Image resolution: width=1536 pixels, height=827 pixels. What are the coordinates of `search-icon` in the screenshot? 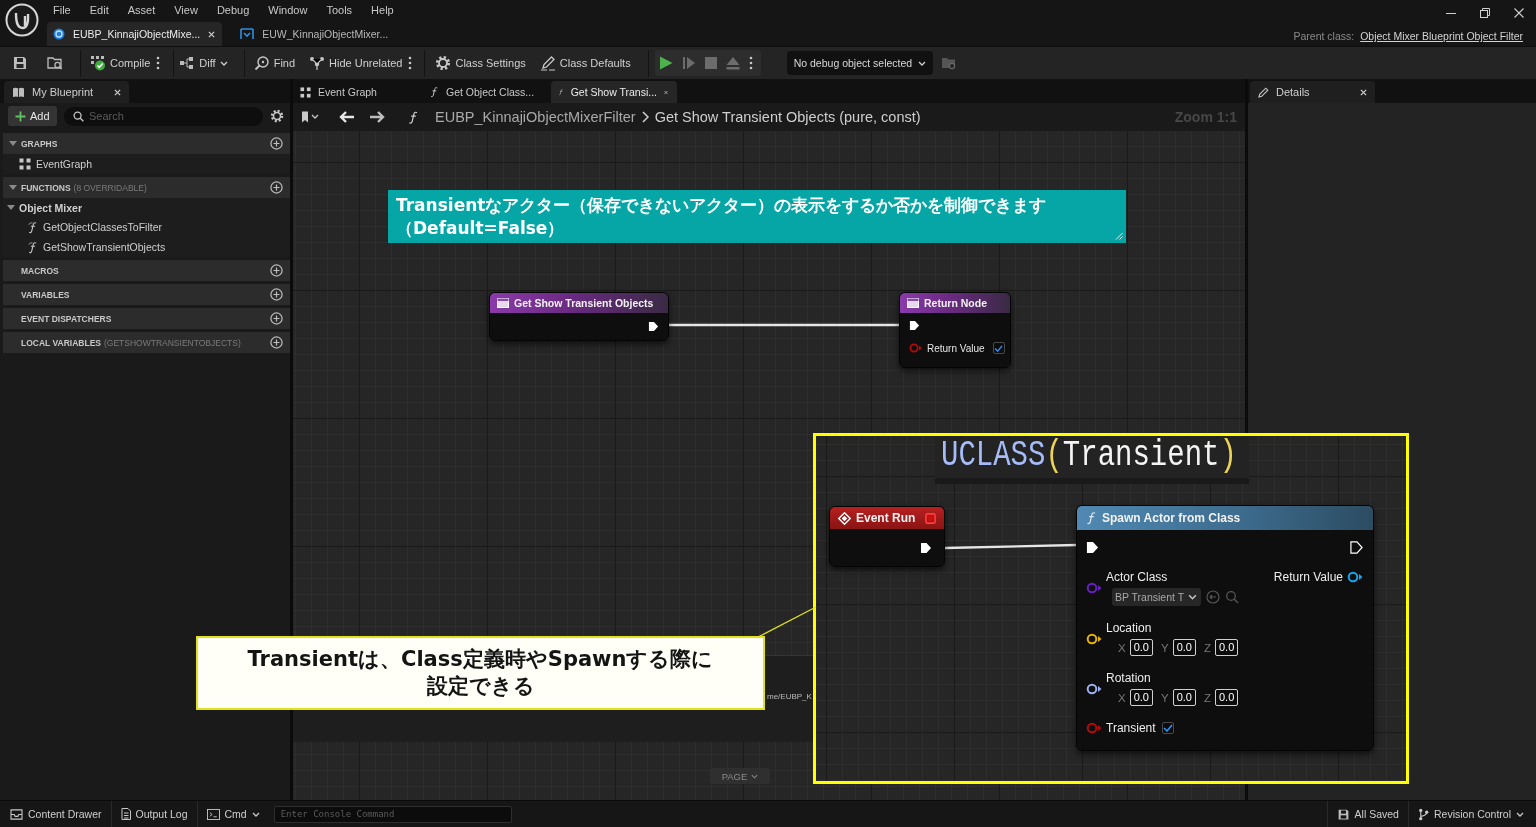 It's located at (1232, 597).